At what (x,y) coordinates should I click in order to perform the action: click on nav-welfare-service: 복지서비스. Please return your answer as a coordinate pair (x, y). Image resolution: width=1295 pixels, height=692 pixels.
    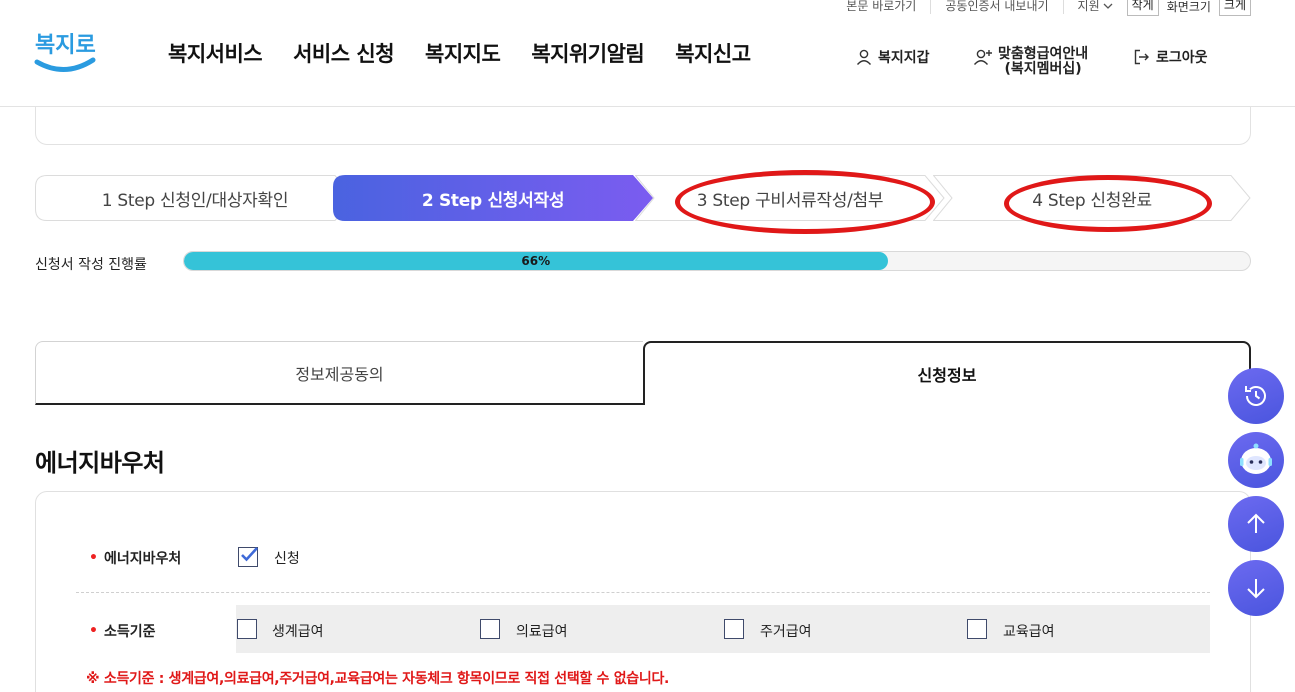
    Looking at the image, I should click on (215, 53).